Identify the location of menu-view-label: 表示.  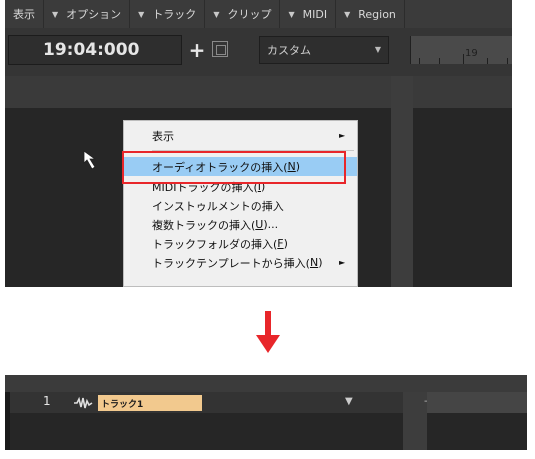
(24, 14).